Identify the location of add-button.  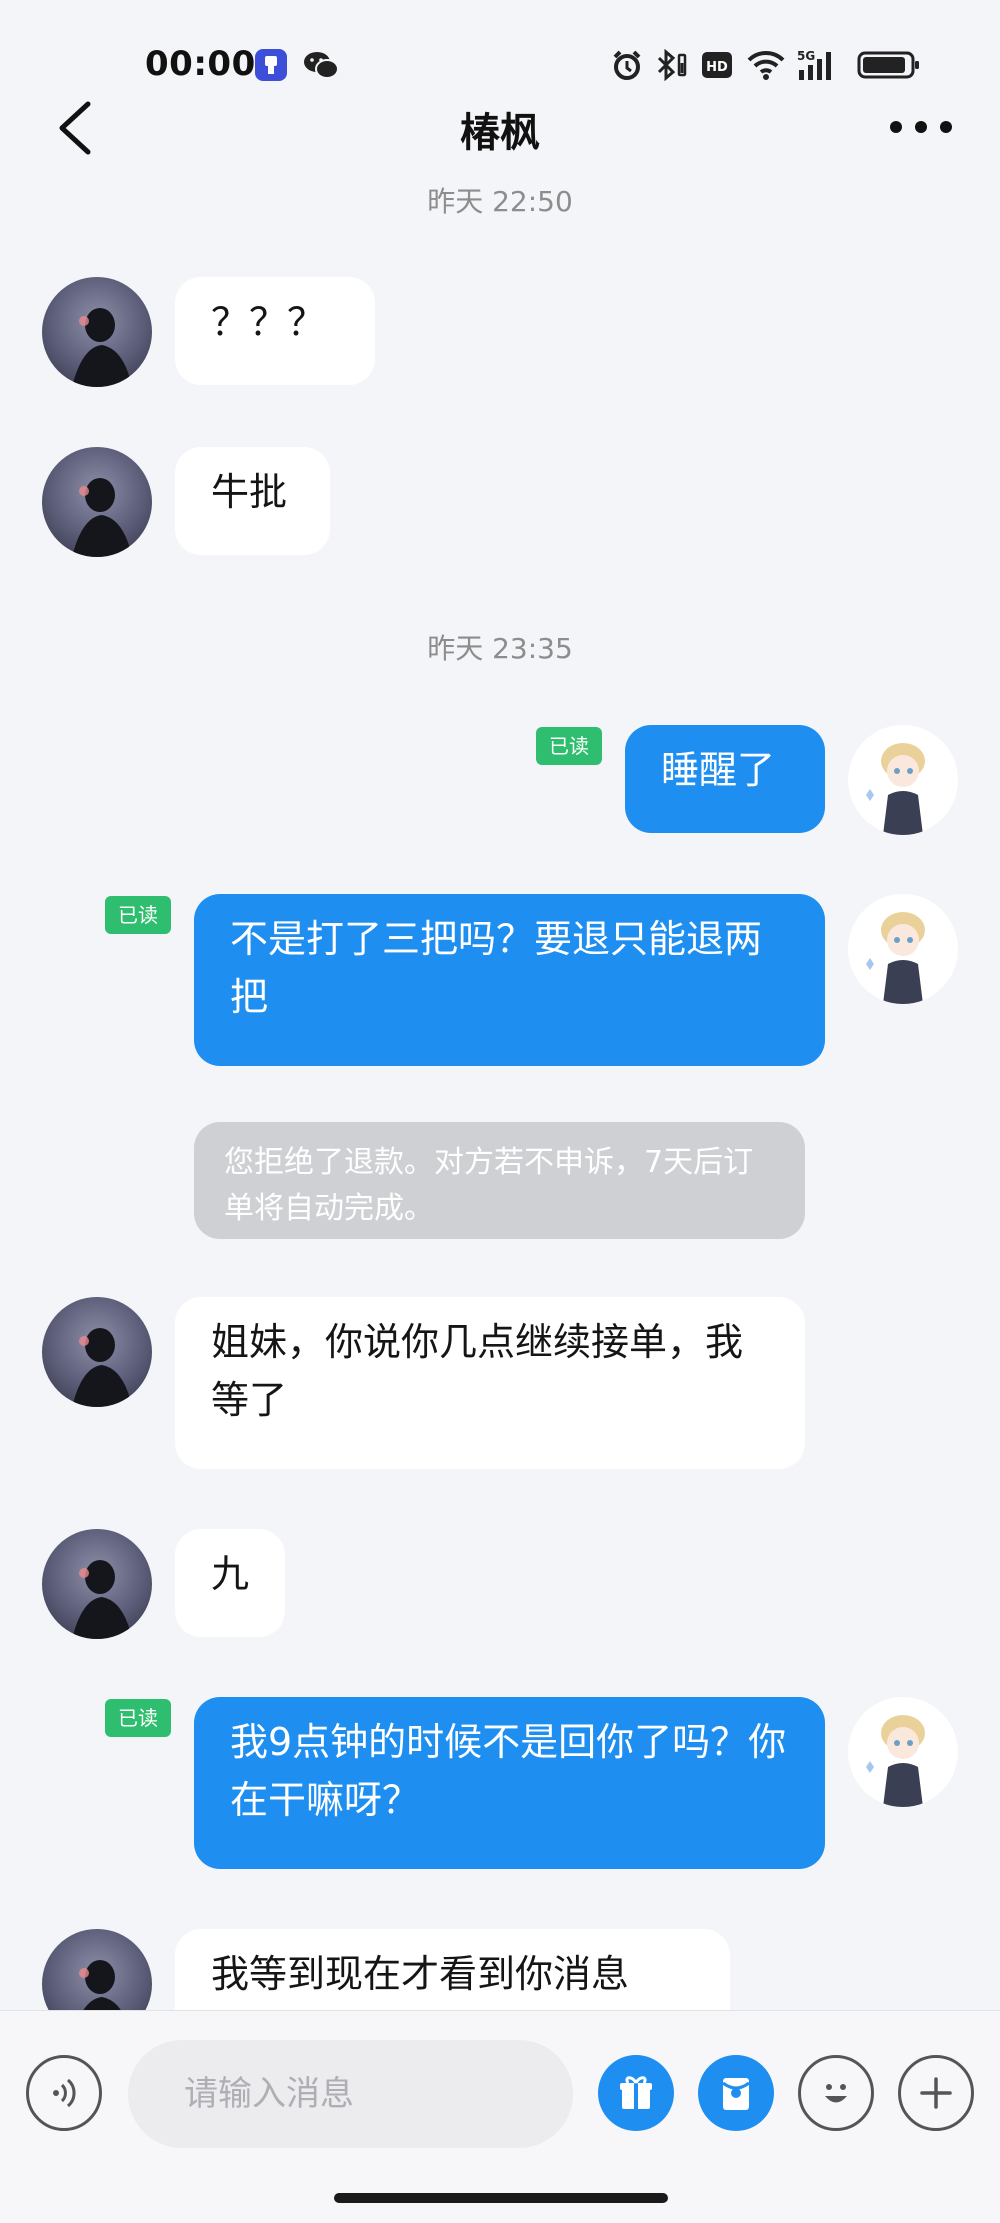
(936, 2093).